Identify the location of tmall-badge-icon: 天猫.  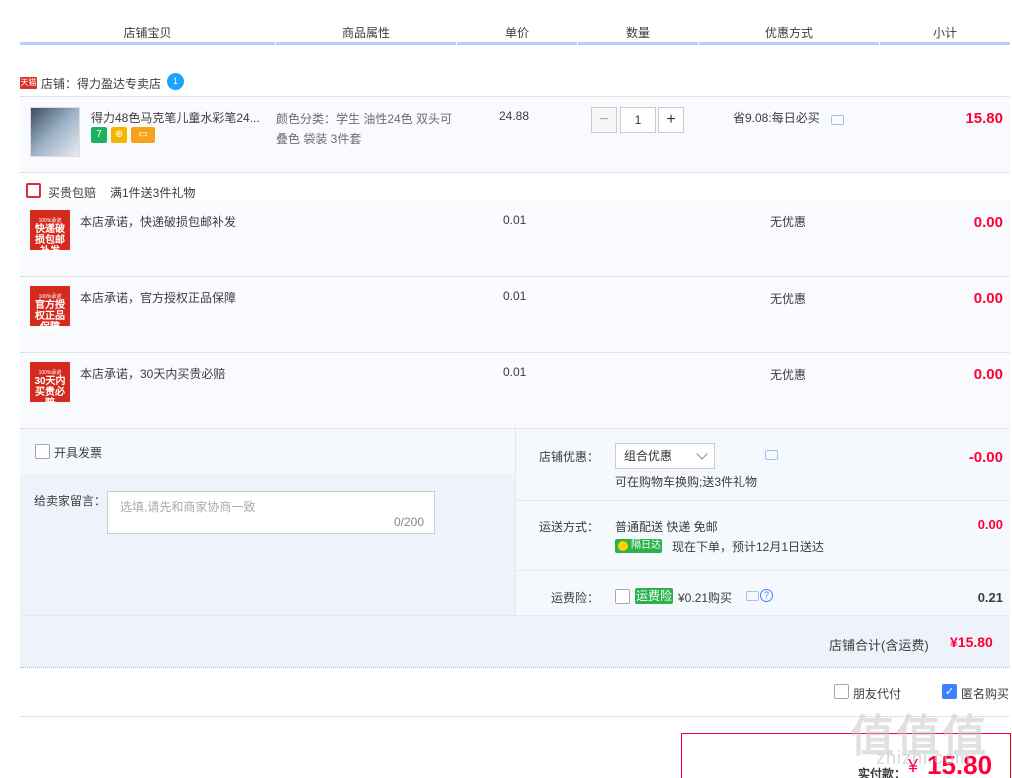
(28, 83).